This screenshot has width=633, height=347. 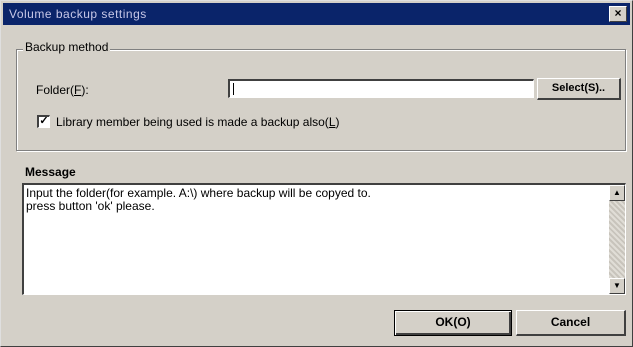 What do you see at coordinates (50, 172) in the screenshot?
I see `message-label: Message` at bounding box center [50, 172].